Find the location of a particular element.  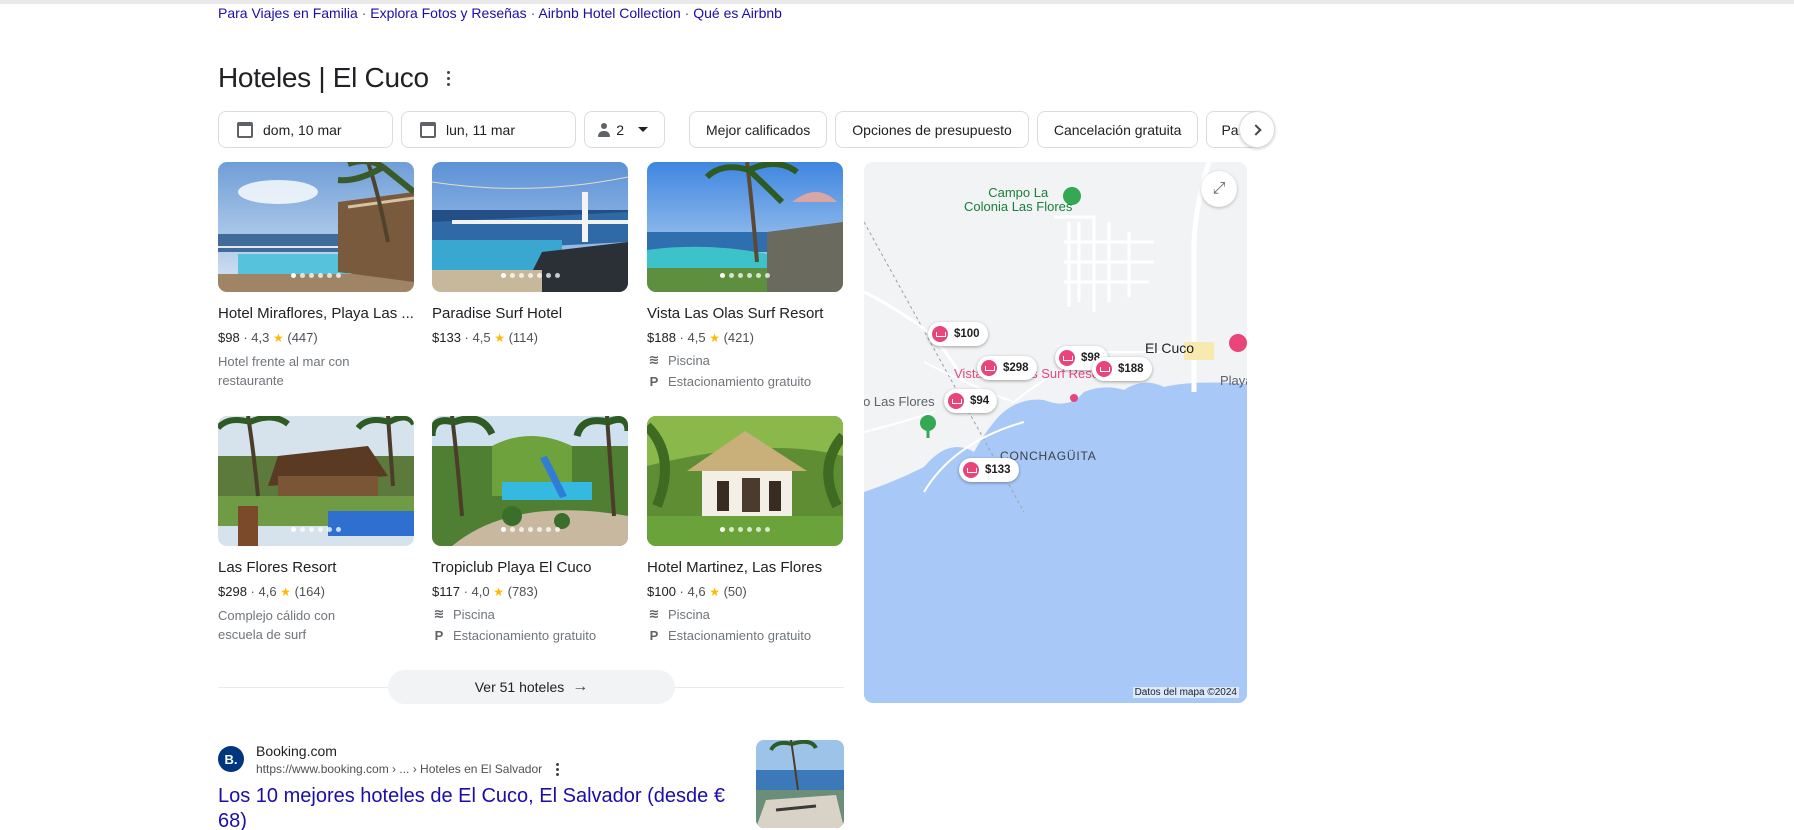

see-more-hotels-button: Ver 51 hoteles → is located at coordinates (531, 687).